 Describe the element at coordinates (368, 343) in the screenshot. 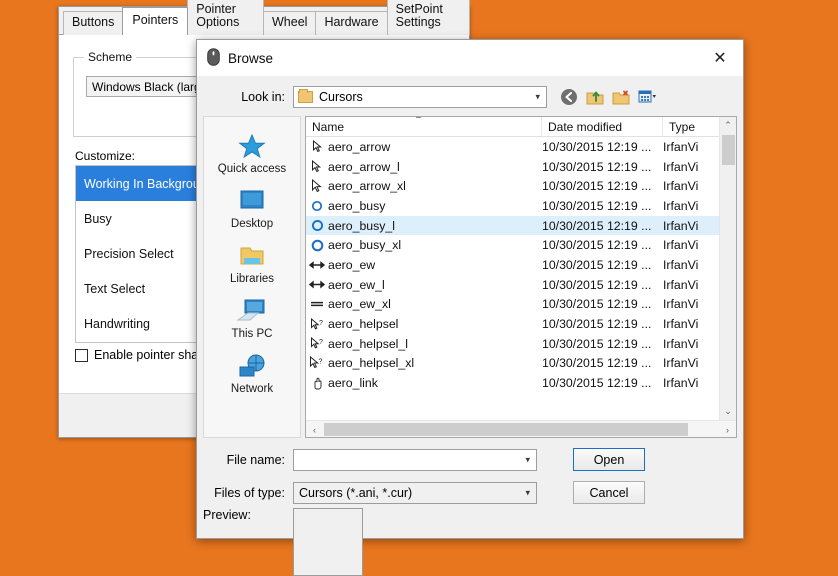

I see `file-name: aero_helpsel_l` at that location.